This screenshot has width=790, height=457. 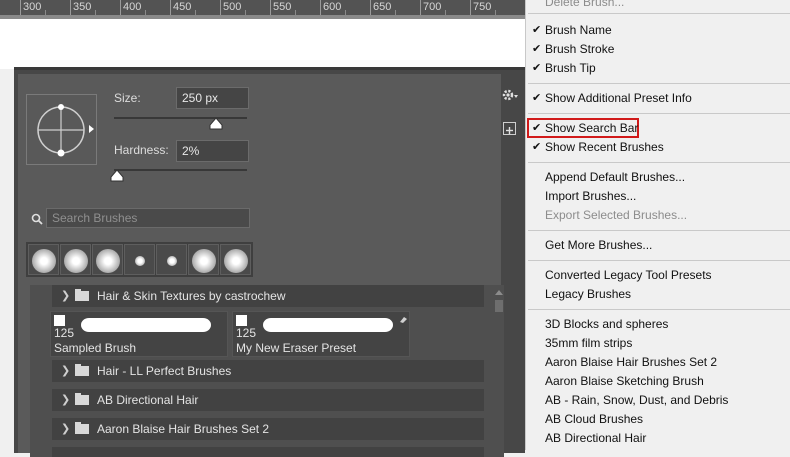 What do you see at coordinates (127, 98) in the screenshot?
I see `size-label: Size:` at bounding box center [127, 98].